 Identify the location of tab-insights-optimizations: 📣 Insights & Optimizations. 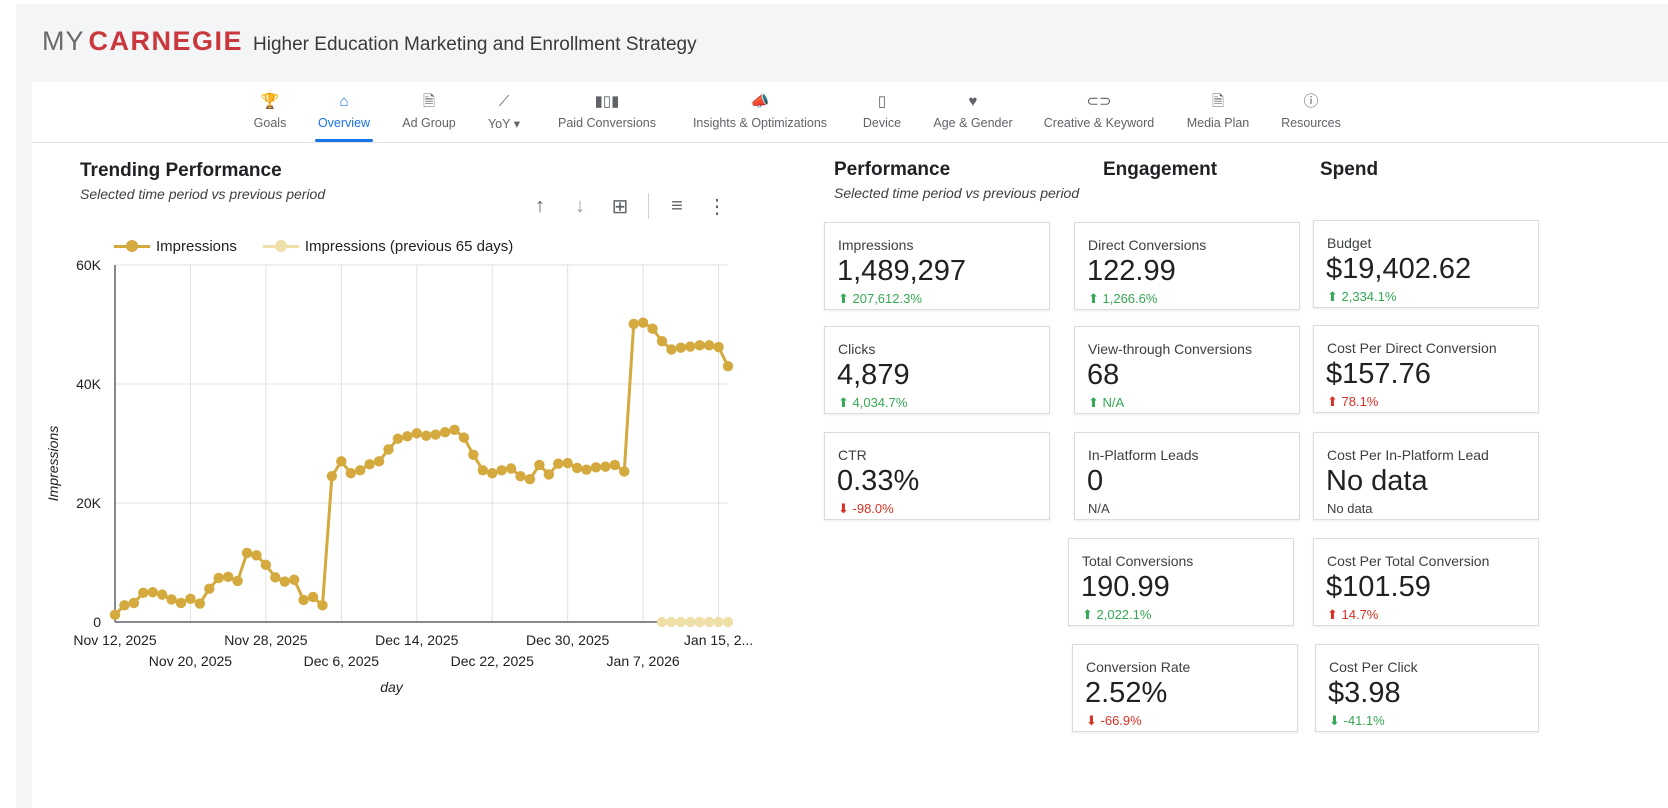
(760, 117).